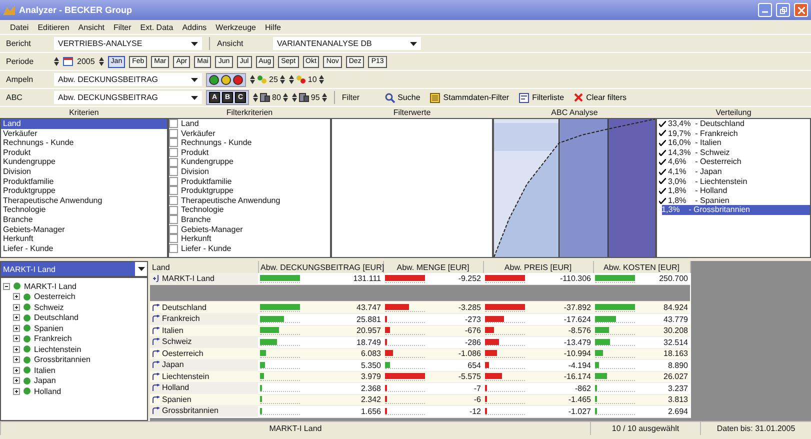 This screenshot has width=811, height=439. I want to click on tree-item: Oesterreich, so click(55, 297).